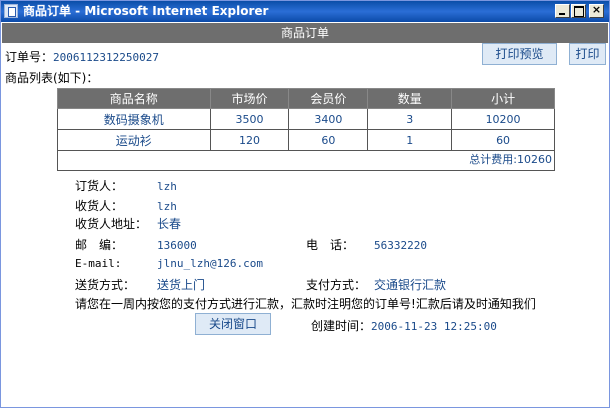  I want to click on created-time-label: 创建时间：, so click(341, 326).